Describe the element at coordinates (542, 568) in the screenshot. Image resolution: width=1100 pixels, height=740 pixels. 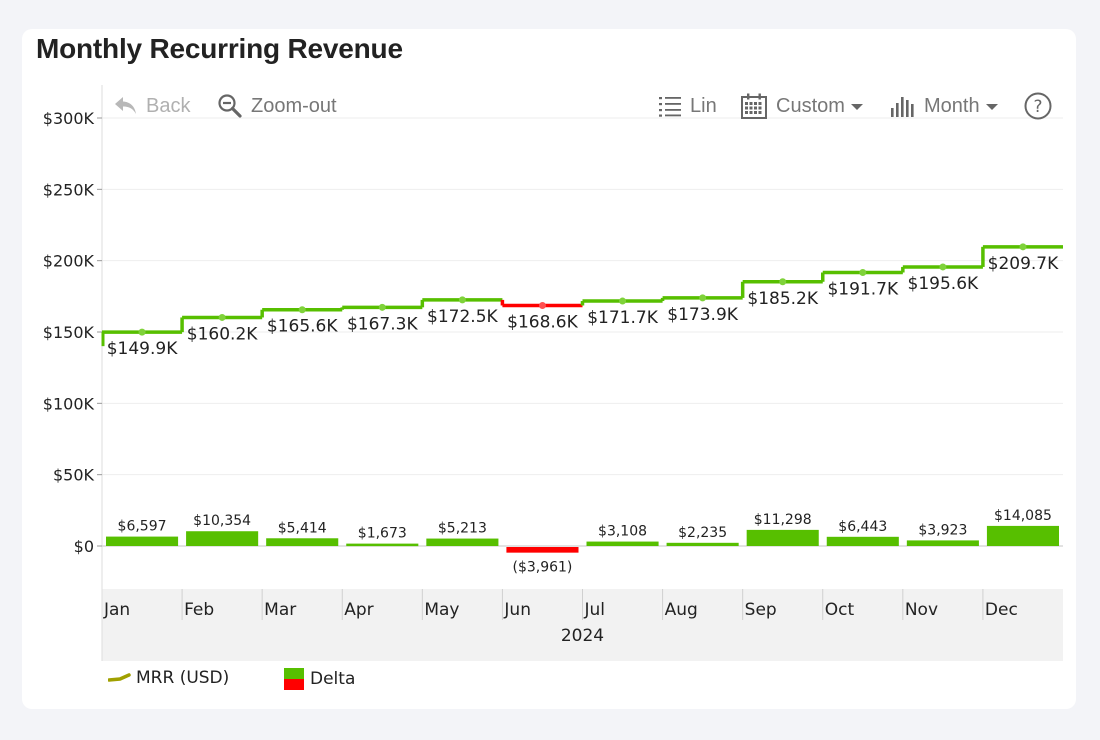
I see `delta-data-label: ($3,961)` at that location.